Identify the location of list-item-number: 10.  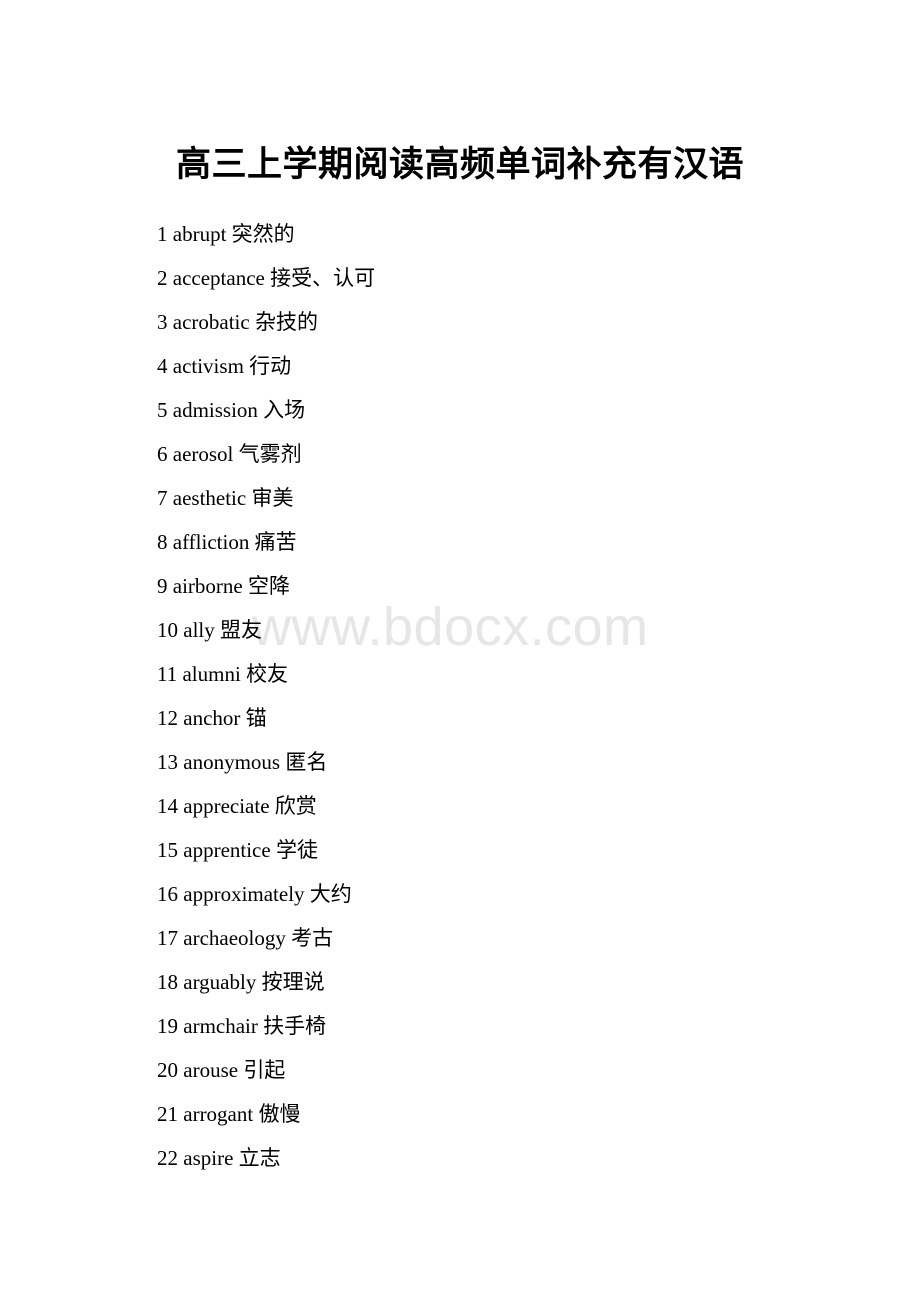
(167, 630).